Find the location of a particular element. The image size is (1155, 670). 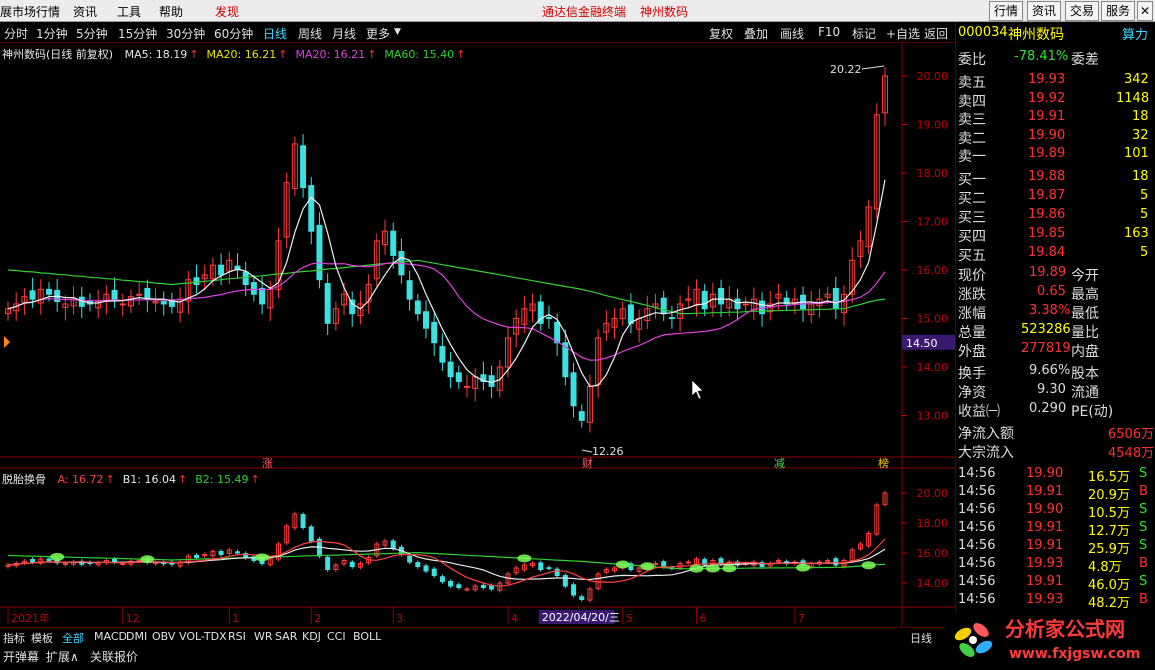

btn-mark: 标记 is located at coordinates (864, 33).